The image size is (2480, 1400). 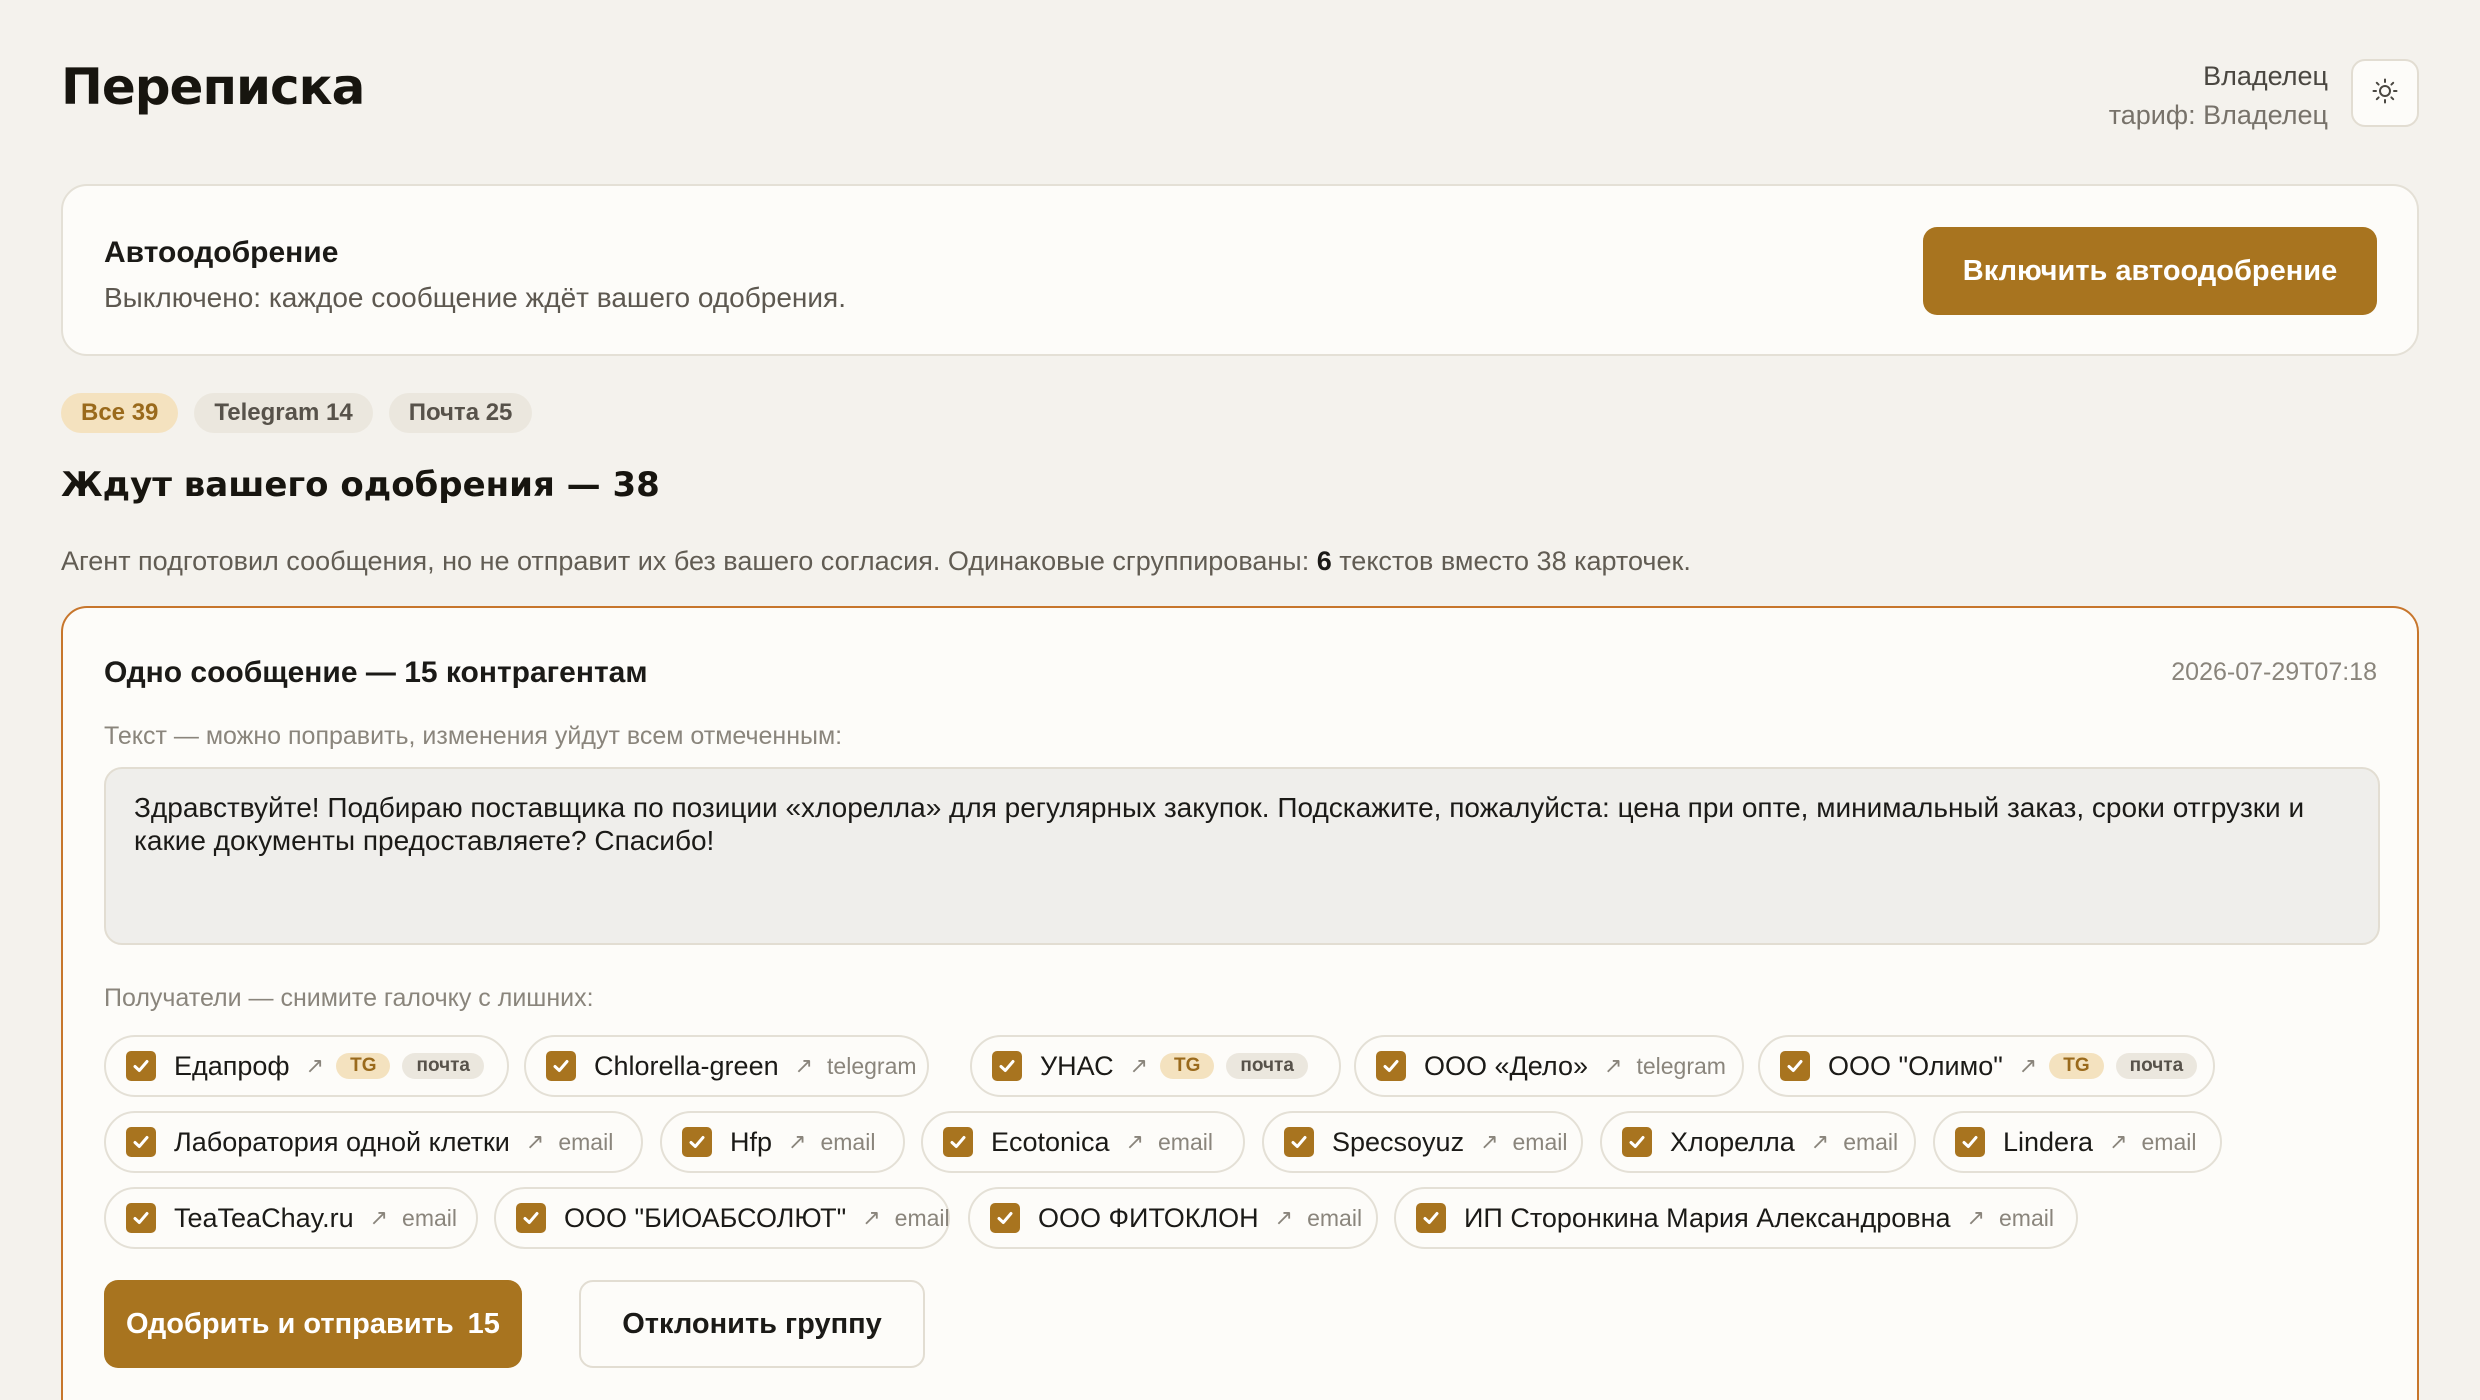 What do you see at coordinates (1077, 1065) in the screenshot?
I see `recipient-name: УНАС` at bounding box center [1077, 1065].